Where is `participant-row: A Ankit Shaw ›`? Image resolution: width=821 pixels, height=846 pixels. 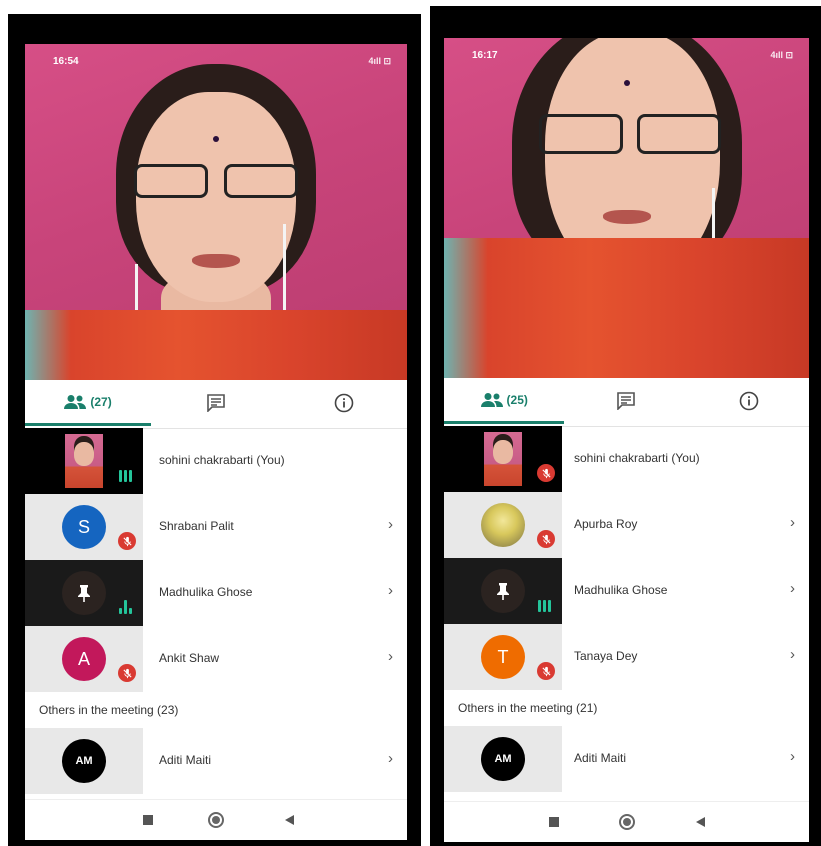
participant-row: A Ankit Shaw › is located at coordinates (216, 659).